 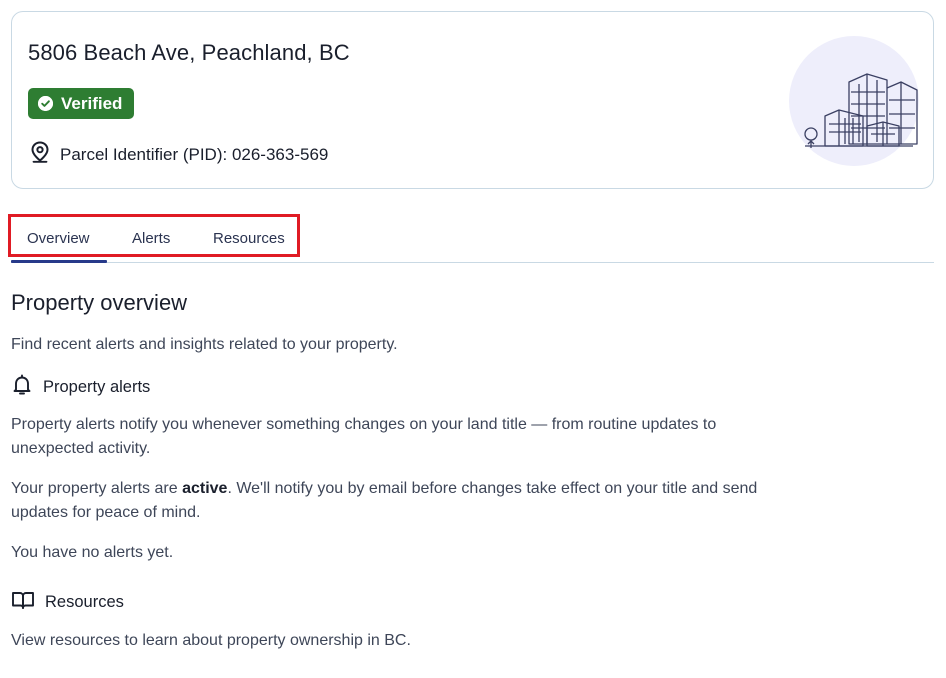 I want to click on resources-heading: Resources, so click(x=67, y=602).